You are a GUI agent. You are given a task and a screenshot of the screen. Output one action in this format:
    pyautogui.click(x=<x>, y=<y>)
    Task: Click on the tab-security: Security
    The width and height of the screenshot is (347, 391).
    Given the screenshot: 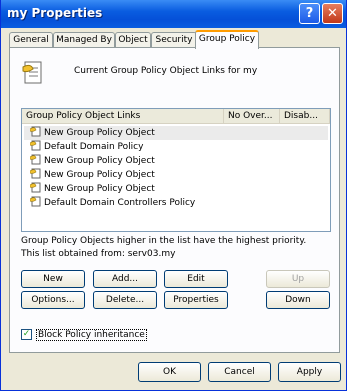 What is the action you would take?
    pyautogui.click(x=174, y=40)
    